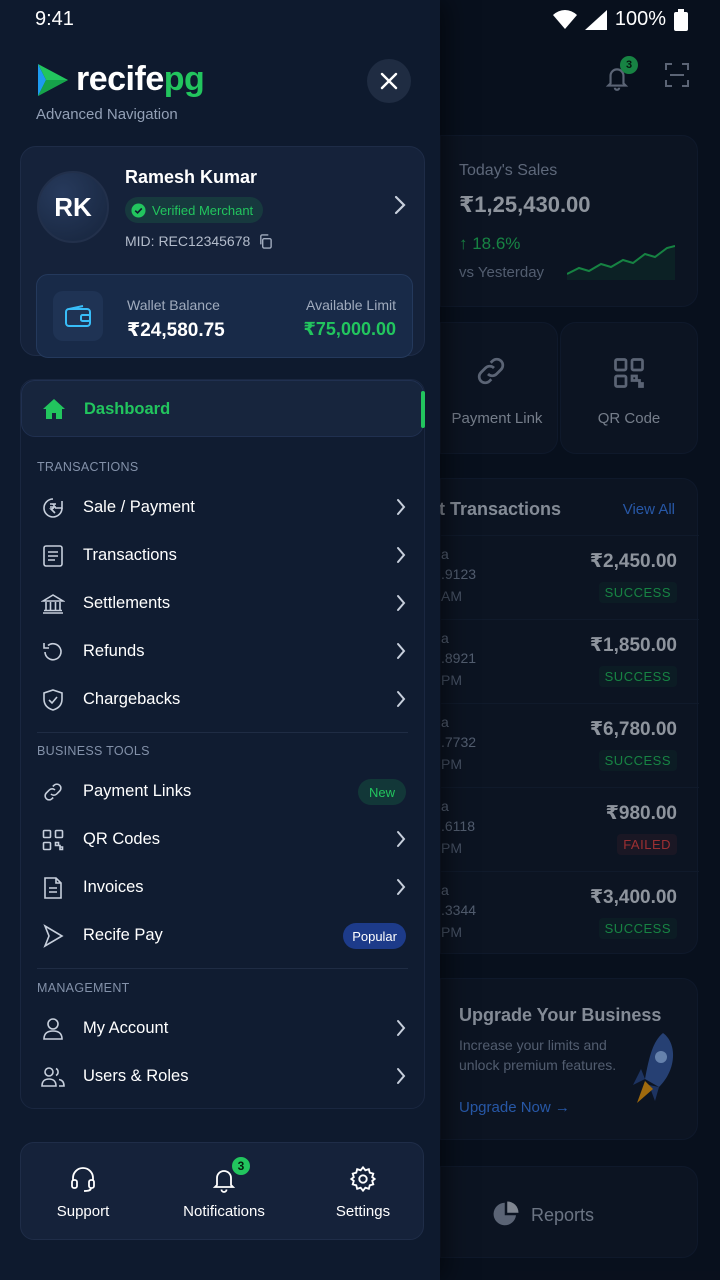 Image resolution: width=720 pixels, height=1280 pixels. What do you see at coordinates (53, 888) in the screenshot?
I see `invoice-icon` at bounding box center [53, 888].